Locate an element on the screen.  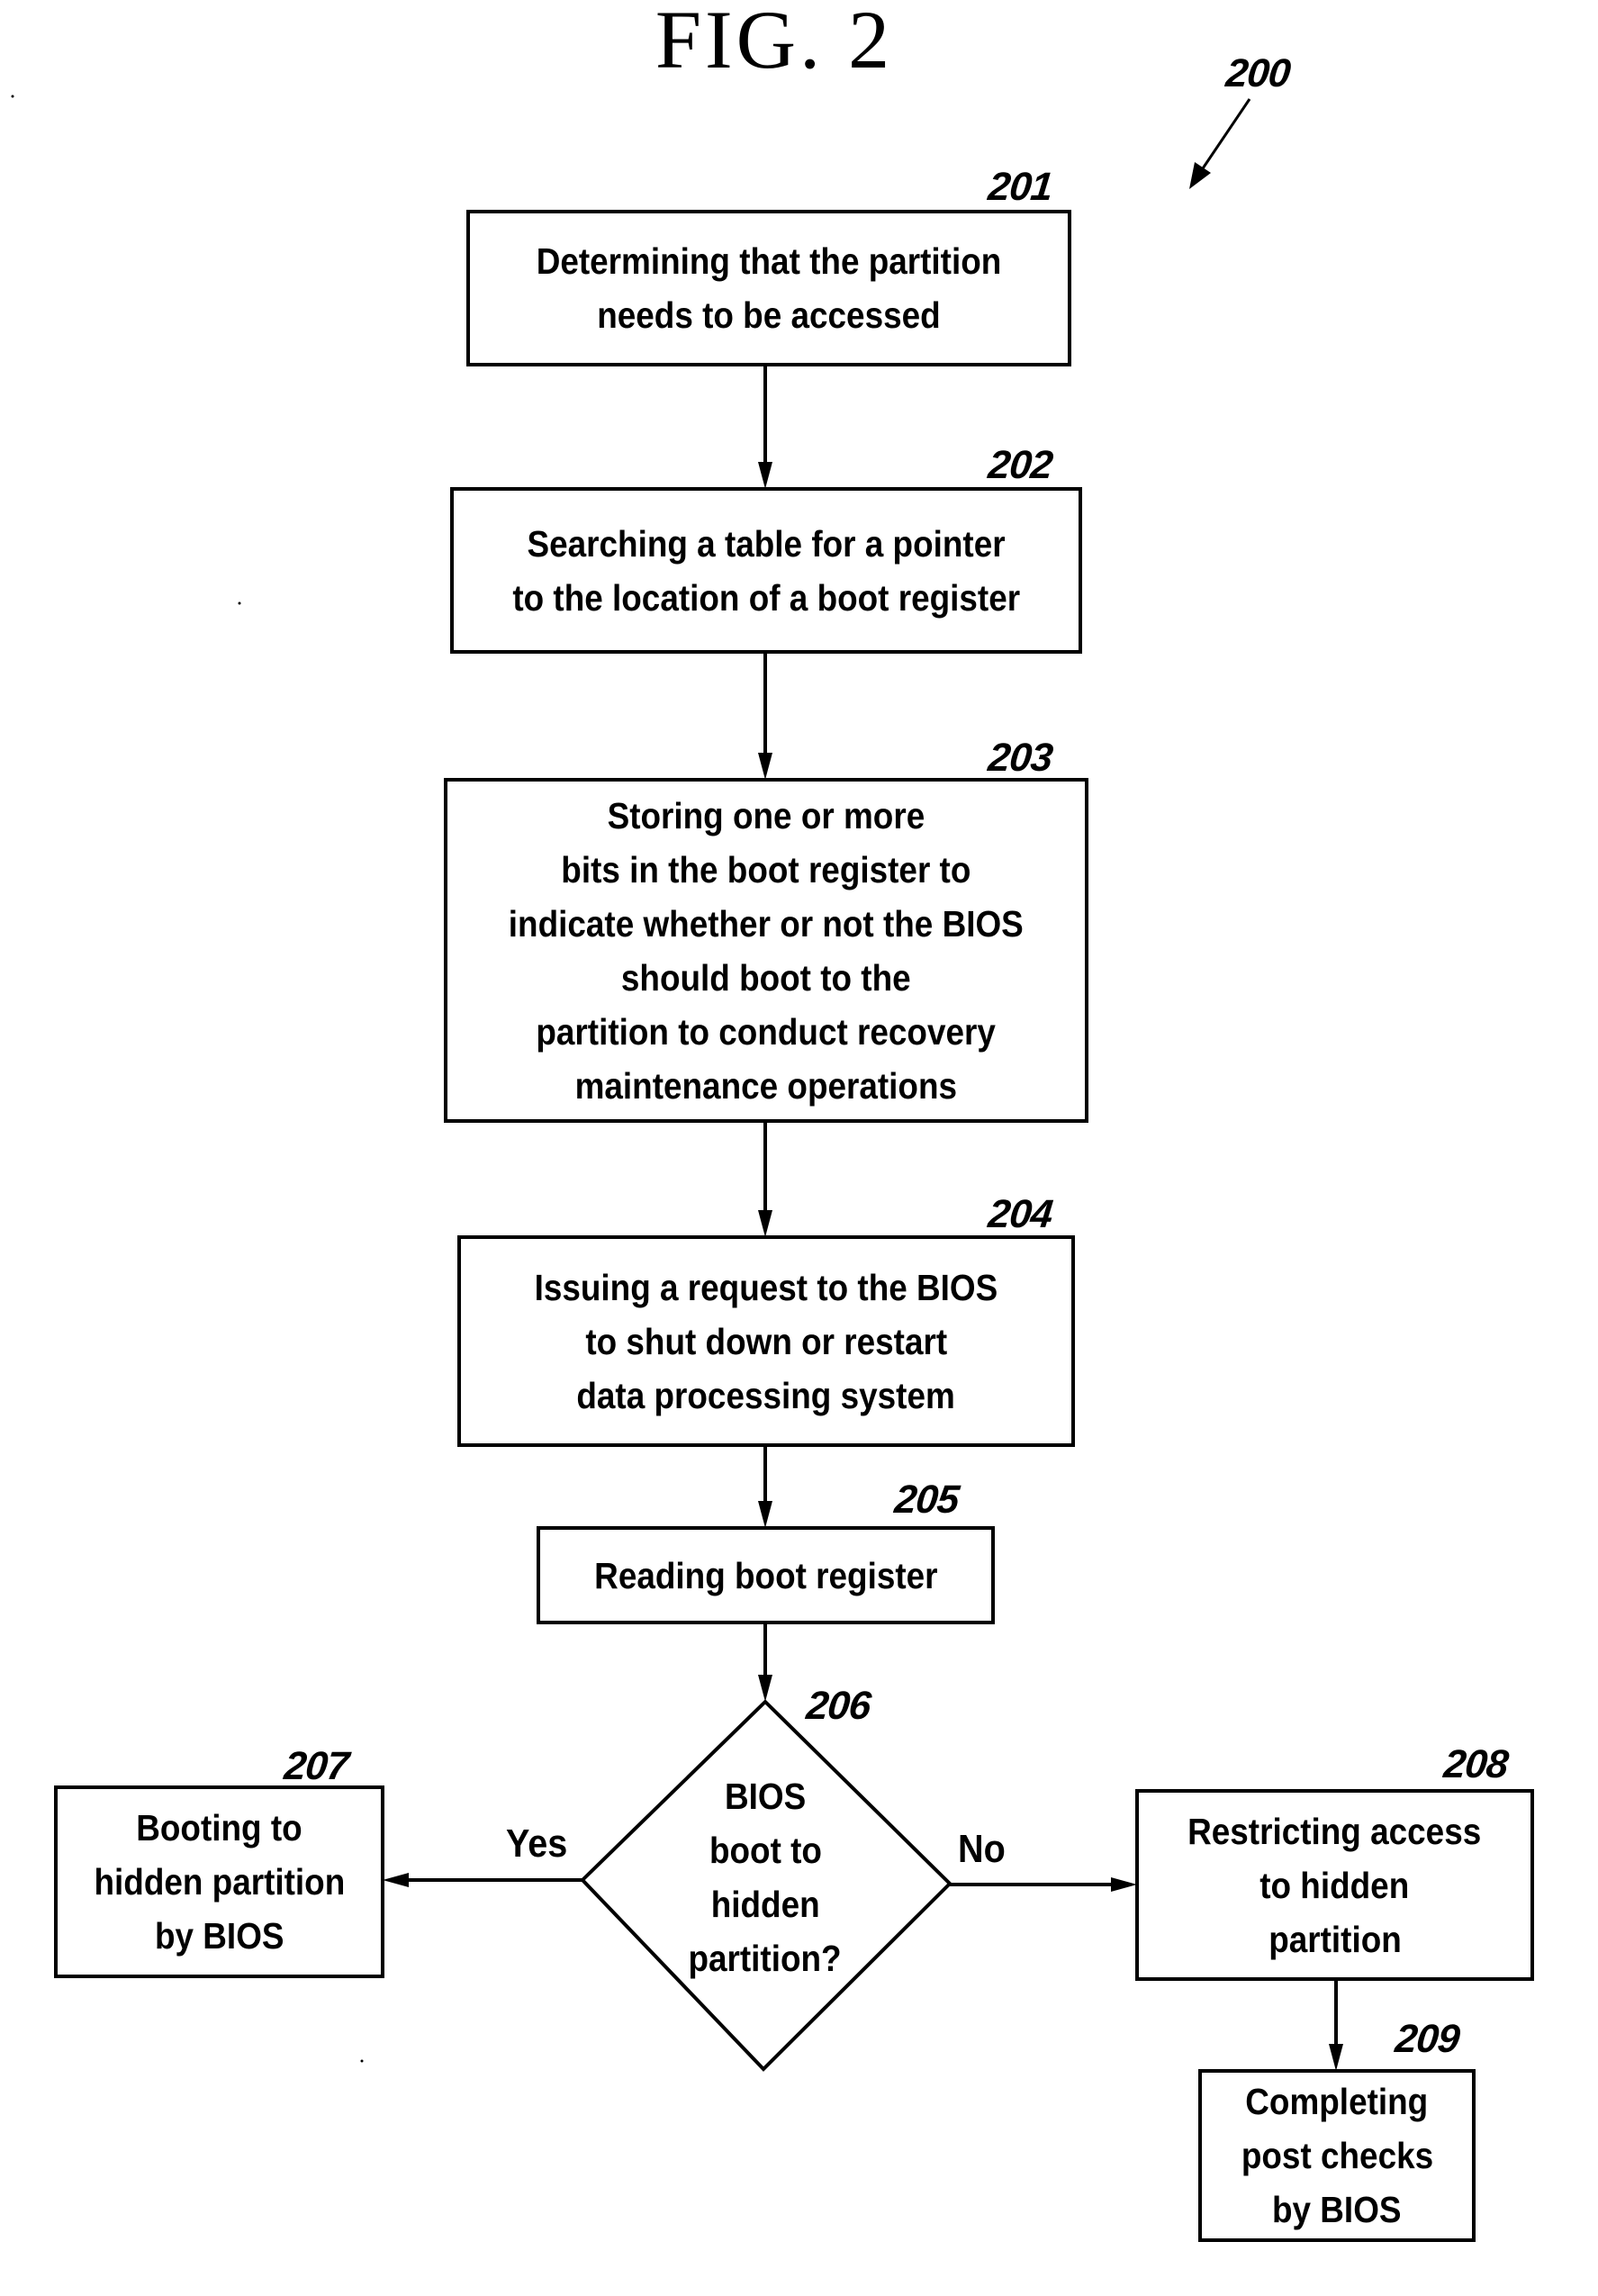
figure-reference-number: 200 is located at coordinates (1258, 73).